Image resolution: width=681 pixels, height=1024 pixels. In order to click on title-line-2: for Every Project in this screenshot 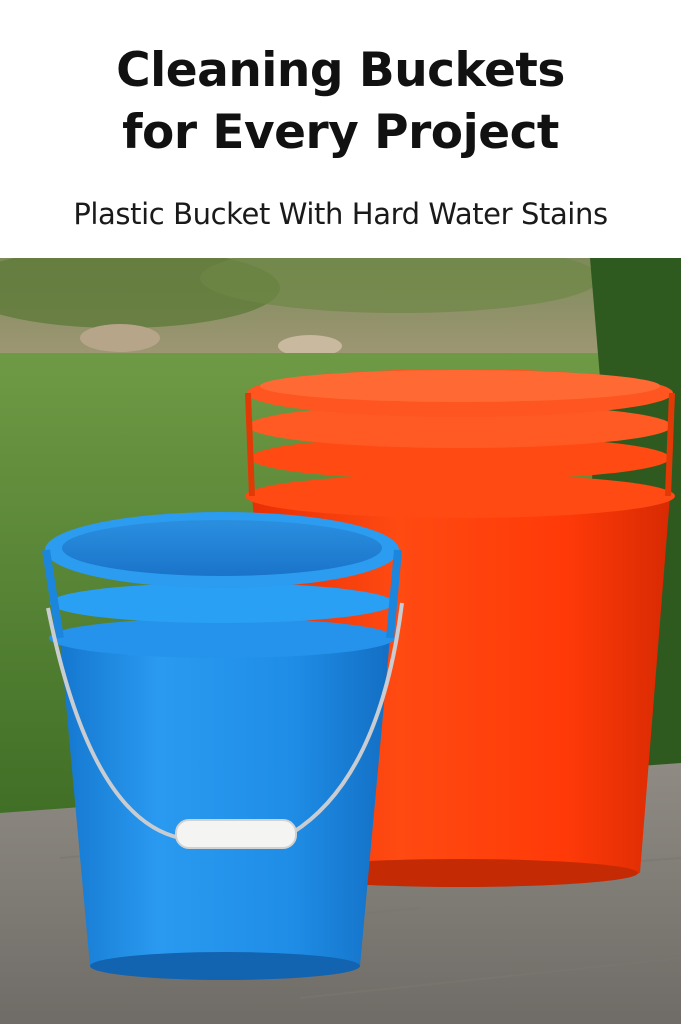, I will do `click(340, 132)`.